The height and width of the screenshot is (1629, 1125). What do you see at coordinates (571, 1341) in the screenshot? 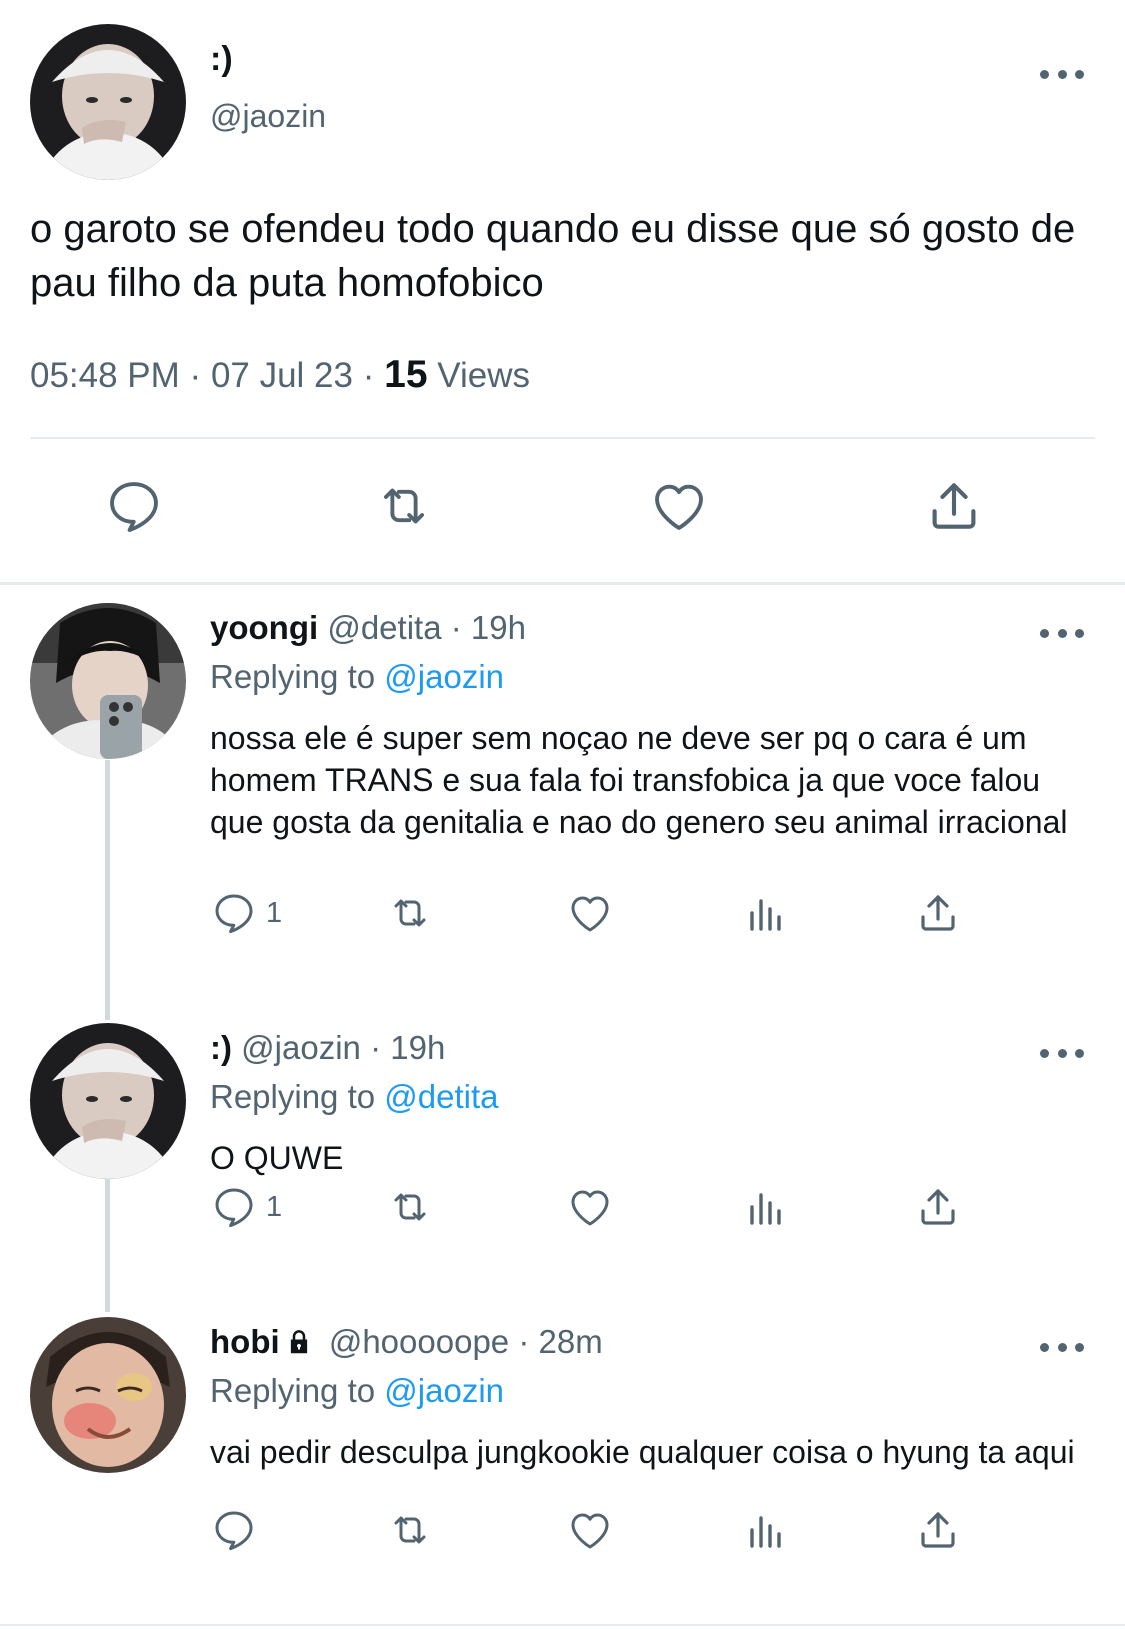
I see `reply-time: 28m` at bounding box center [571, 1341].